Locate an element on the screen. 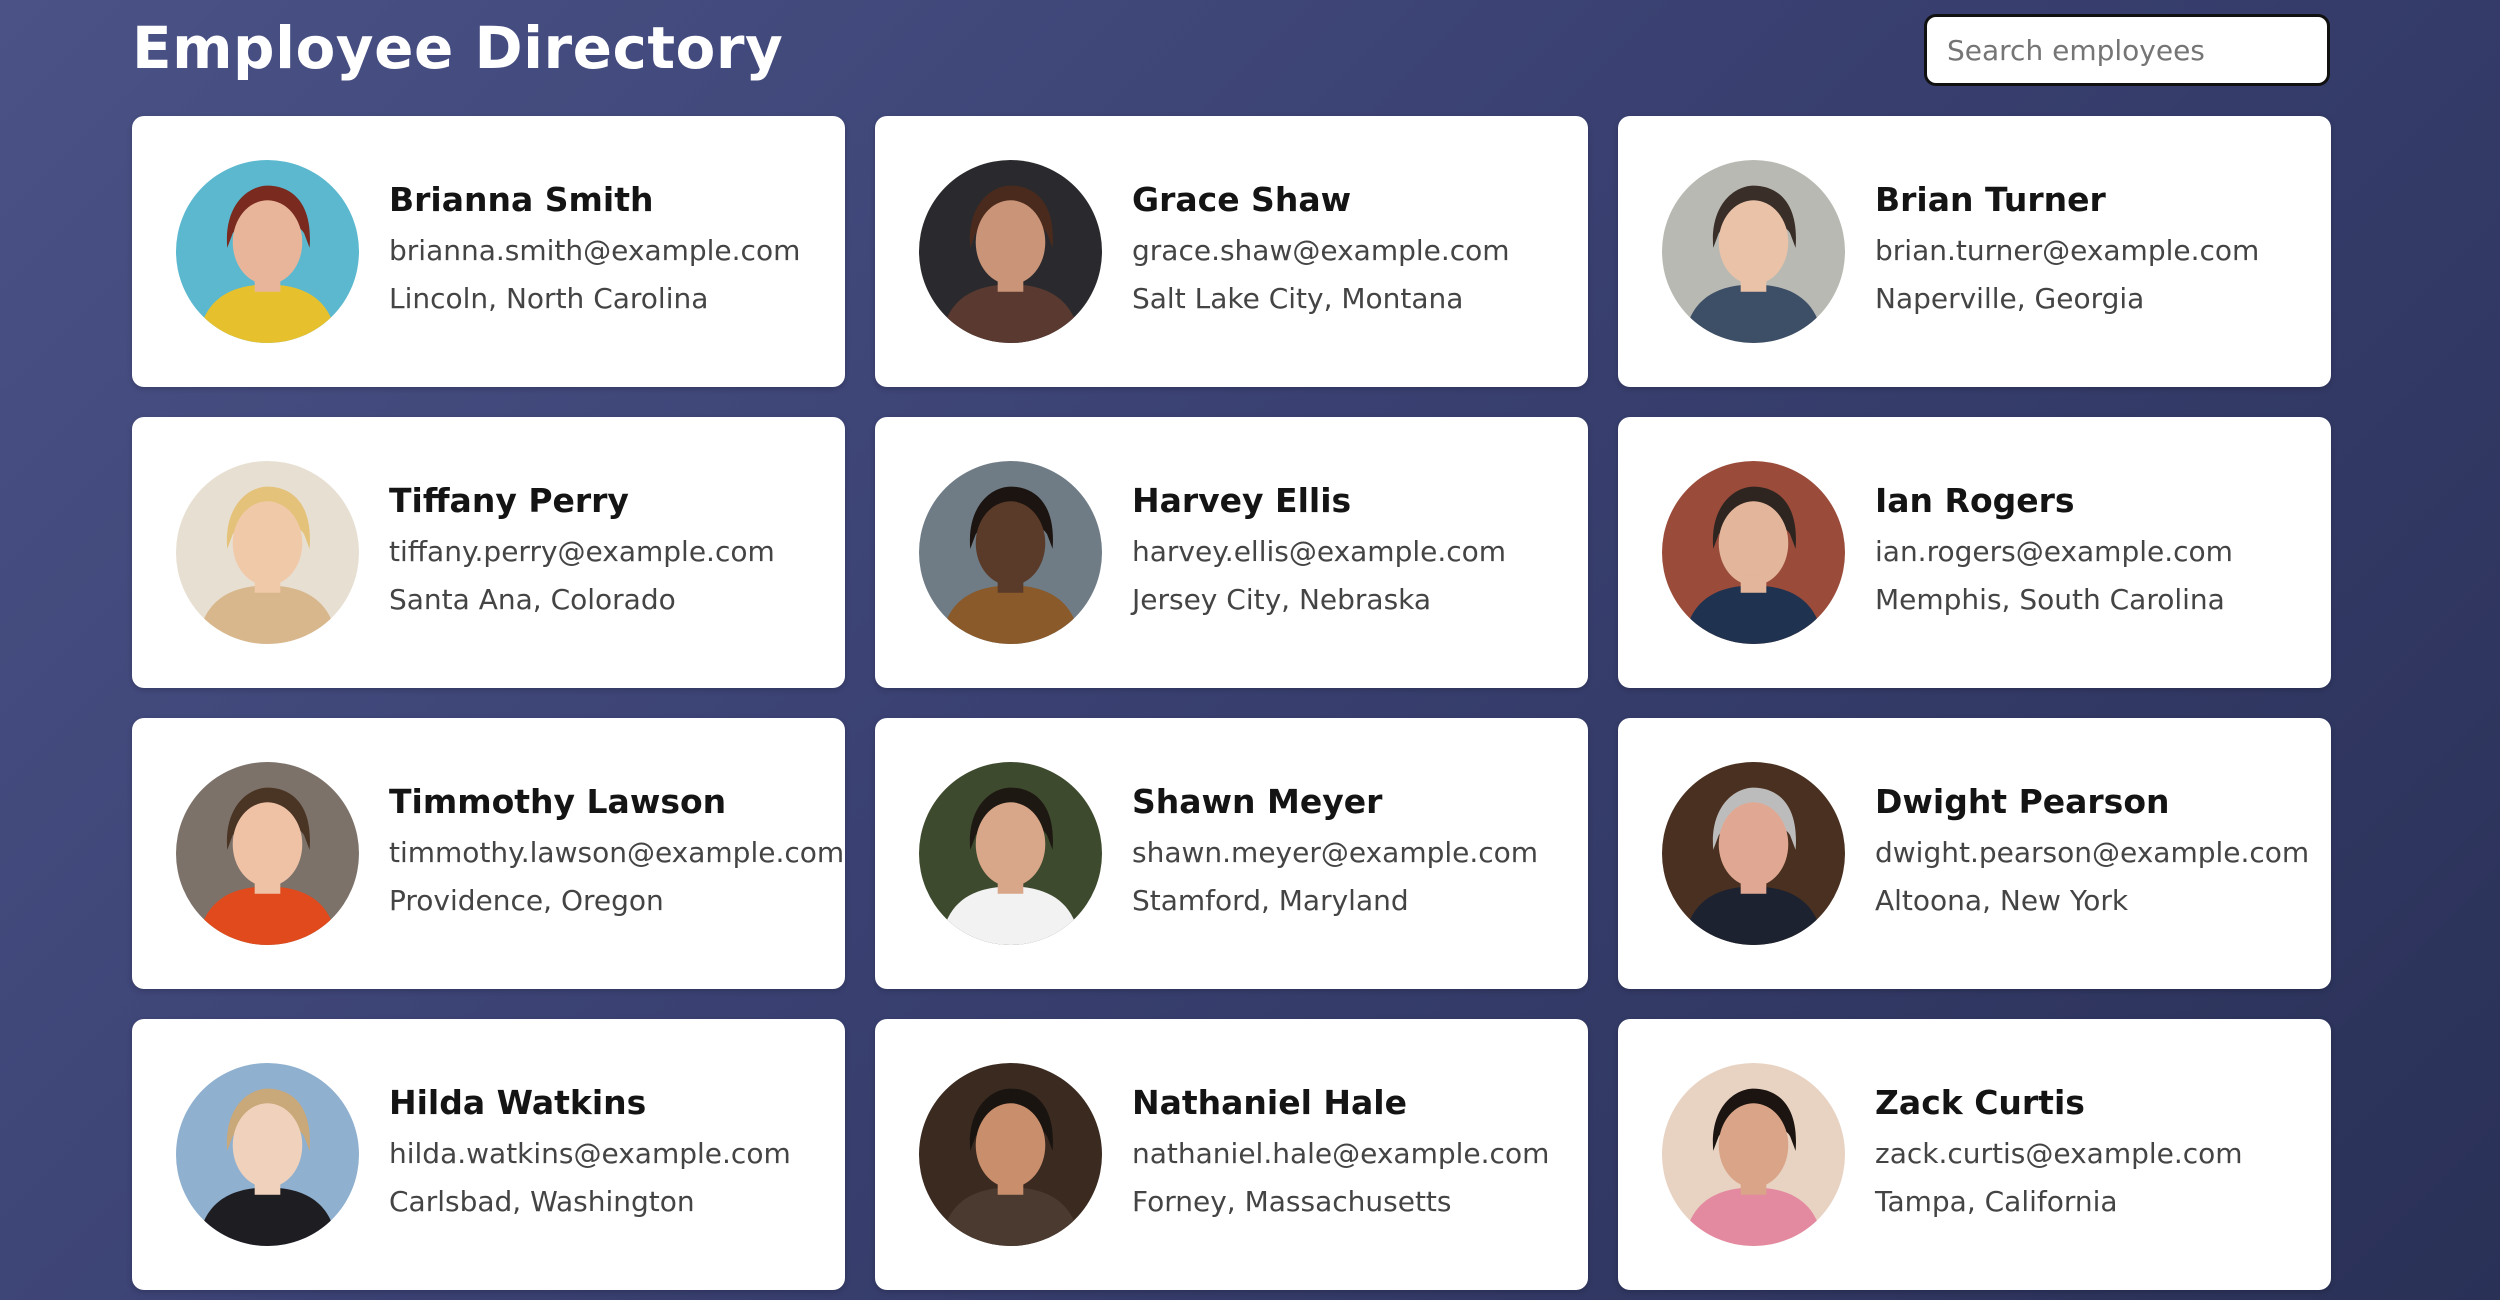 The image size is (2500, 1300). employee-name: Timmothy Lawson is located at coordinates (558, 801).